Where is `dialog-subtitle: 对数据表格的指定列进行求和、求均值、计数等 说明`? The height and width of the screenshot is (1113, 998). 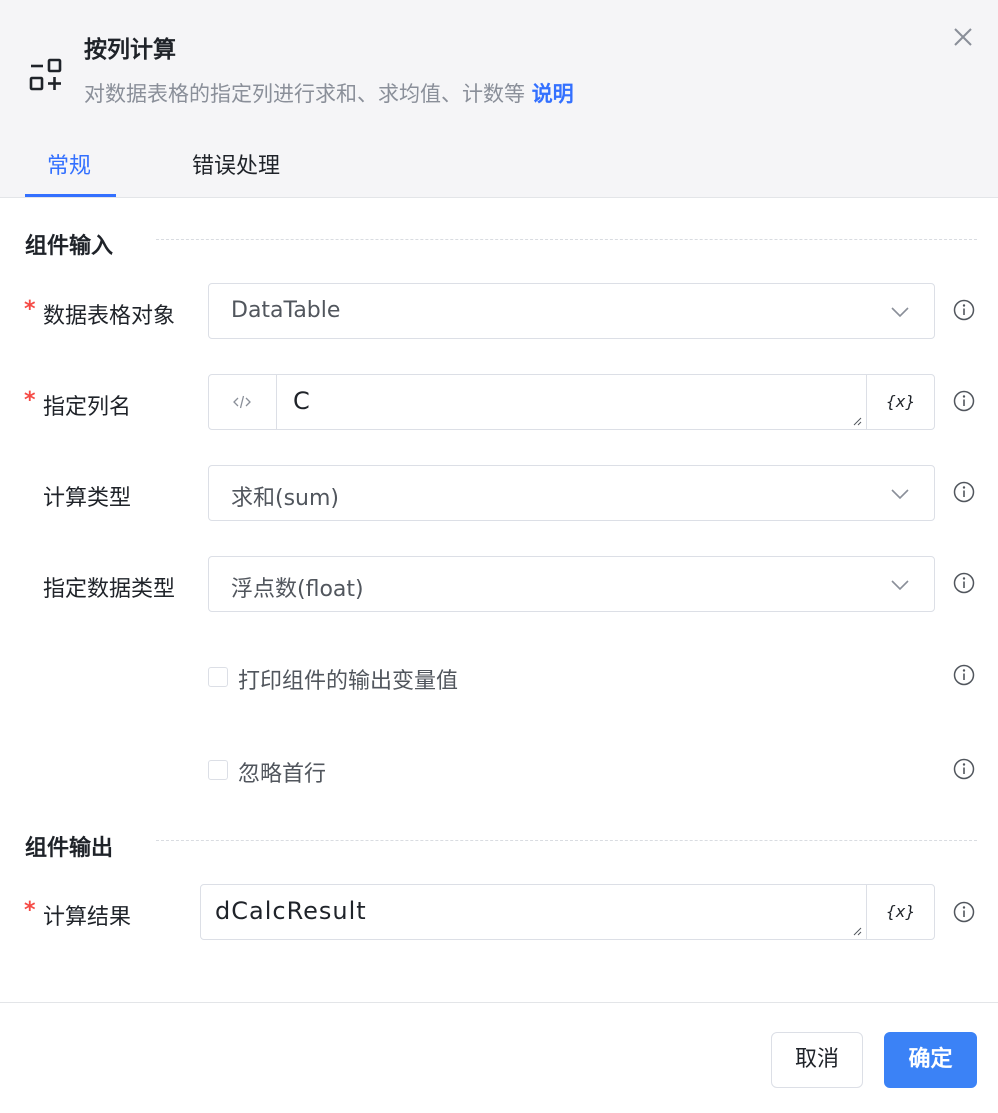 dialog-subtitle: 对数据表格的指定列进行求和、求均值、计数等 说明 is located at coordinates (329, 93).